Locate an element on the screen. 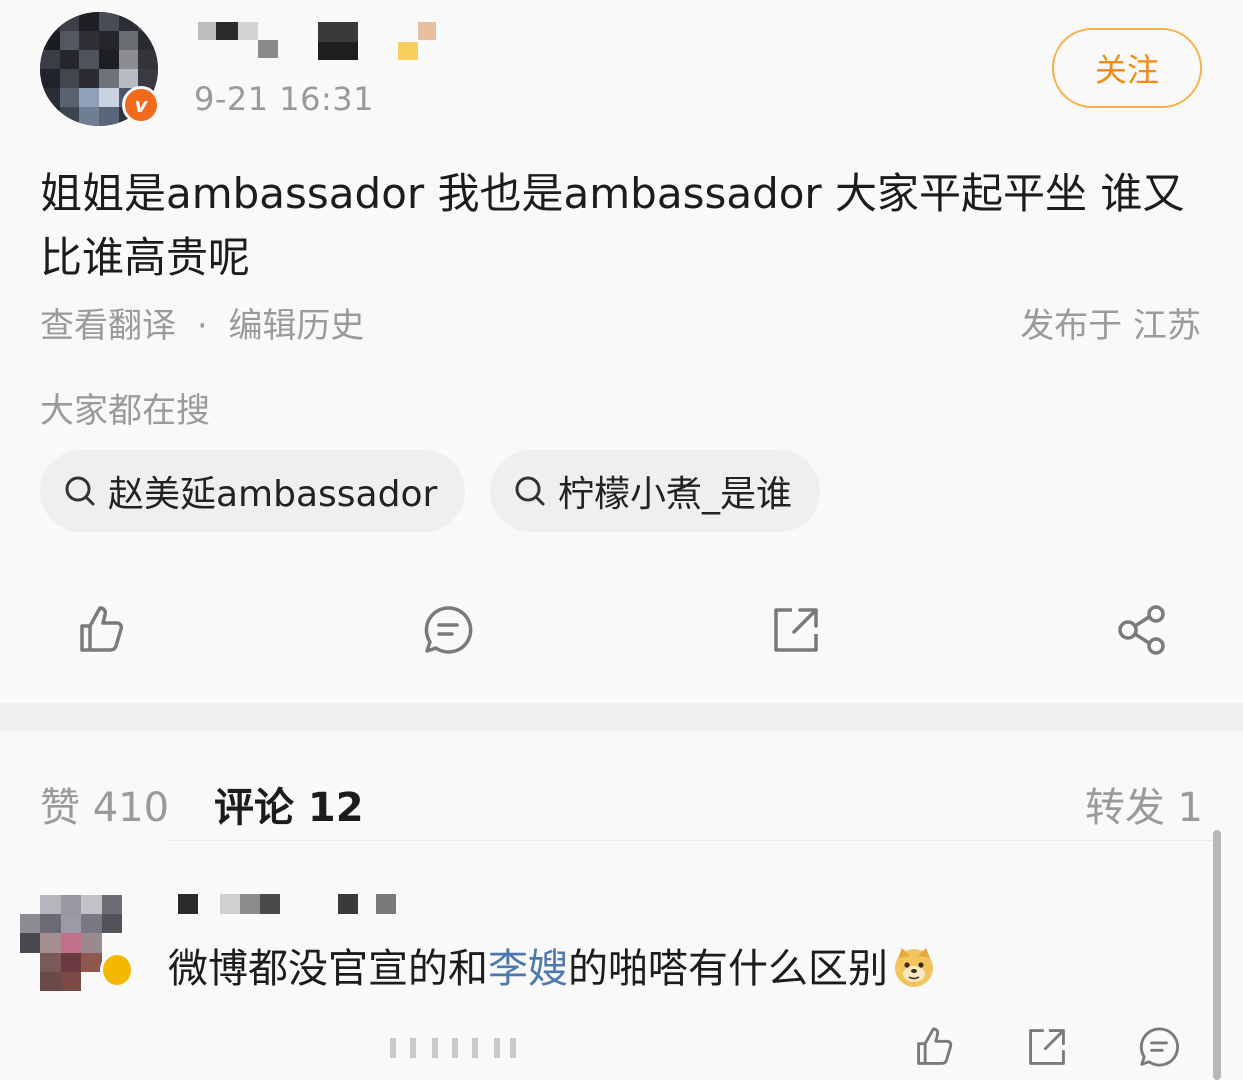 This screenshot has height=1080, width=1243. author-name-redacted is located at coordinates (323, 40).